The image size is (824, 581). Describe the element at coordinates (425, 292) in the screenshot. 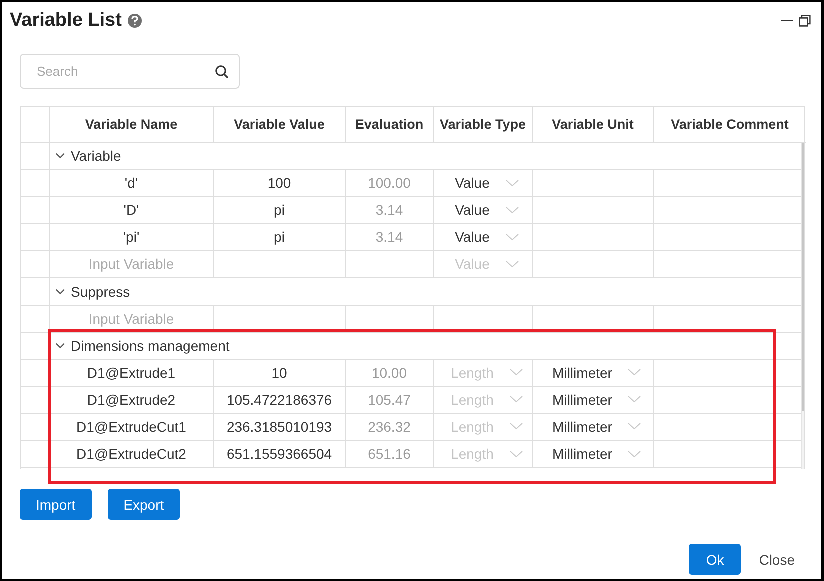

I see `group-row: Suppress` at that location.